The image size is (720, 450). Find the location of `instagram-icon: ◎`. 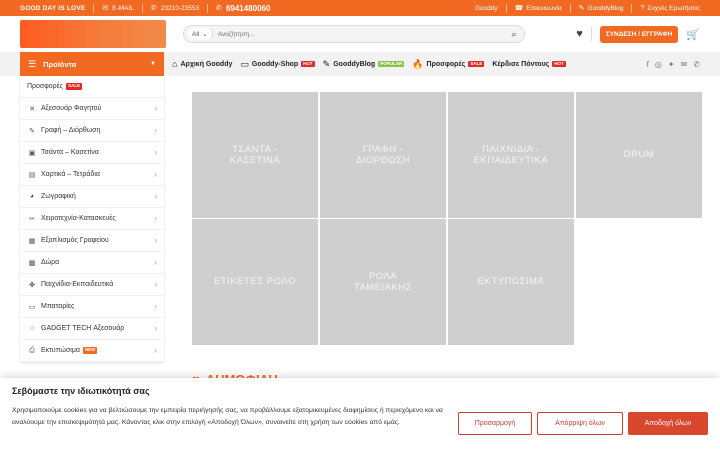

instagram-icon: ◎ is located at coordinates (658, 64).